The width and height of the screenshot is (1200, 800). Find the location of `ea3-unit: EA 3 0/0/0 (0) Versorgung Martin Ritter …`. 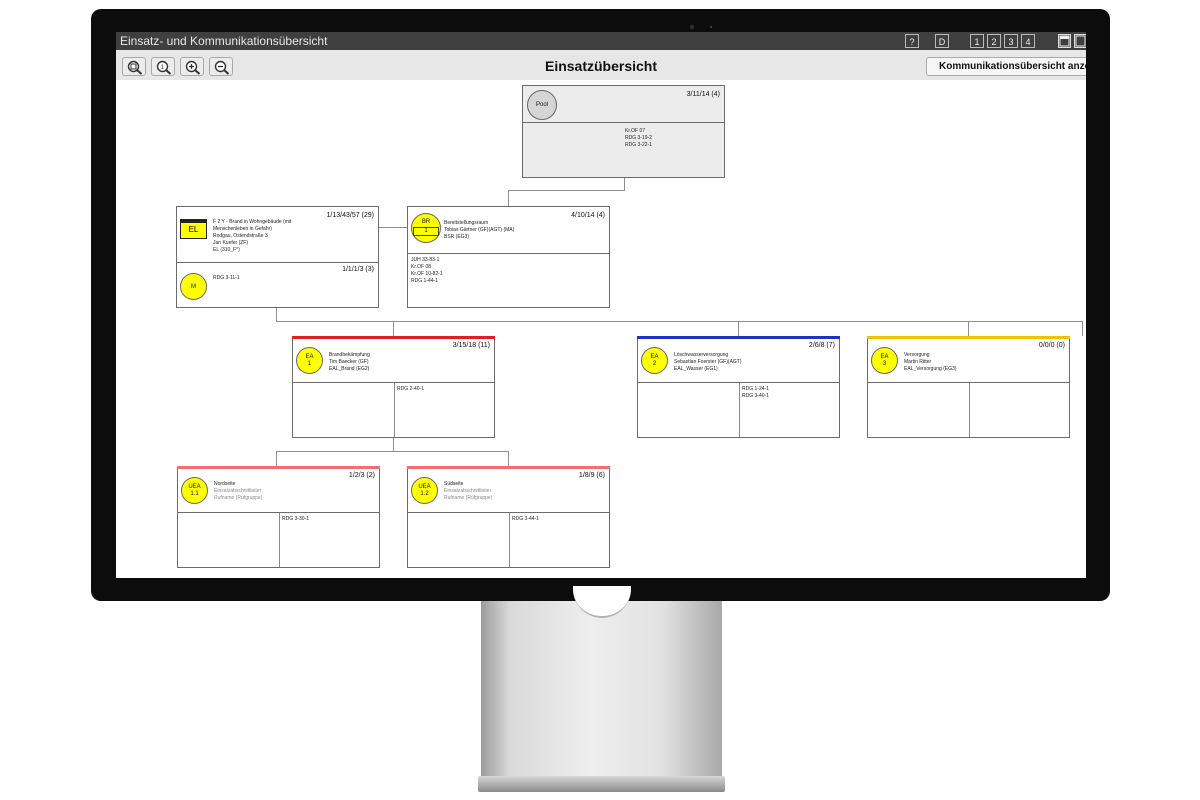

ea3-unit: EA 3 0/0/0 (0) Versorgung Martin Ritter … is located at coordinates (968, 387).